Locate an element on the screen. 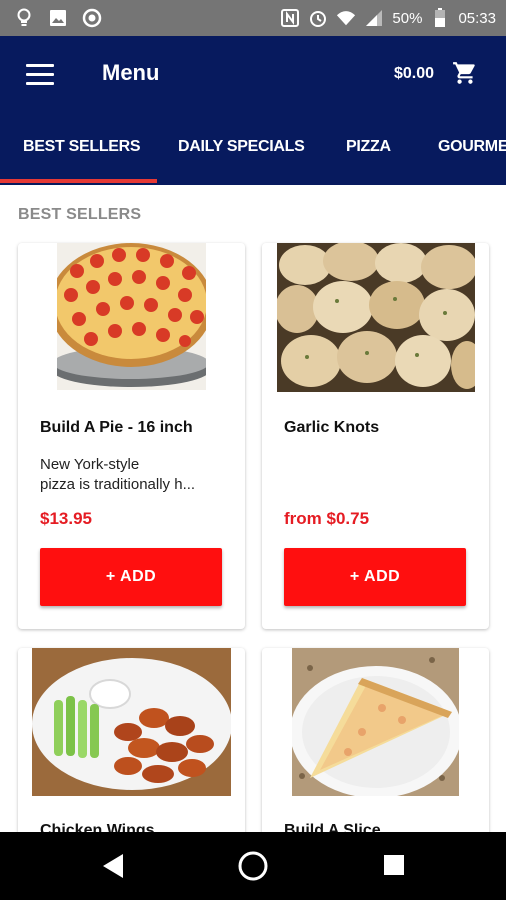  alarm-icon is located at coordinates (318, 18).